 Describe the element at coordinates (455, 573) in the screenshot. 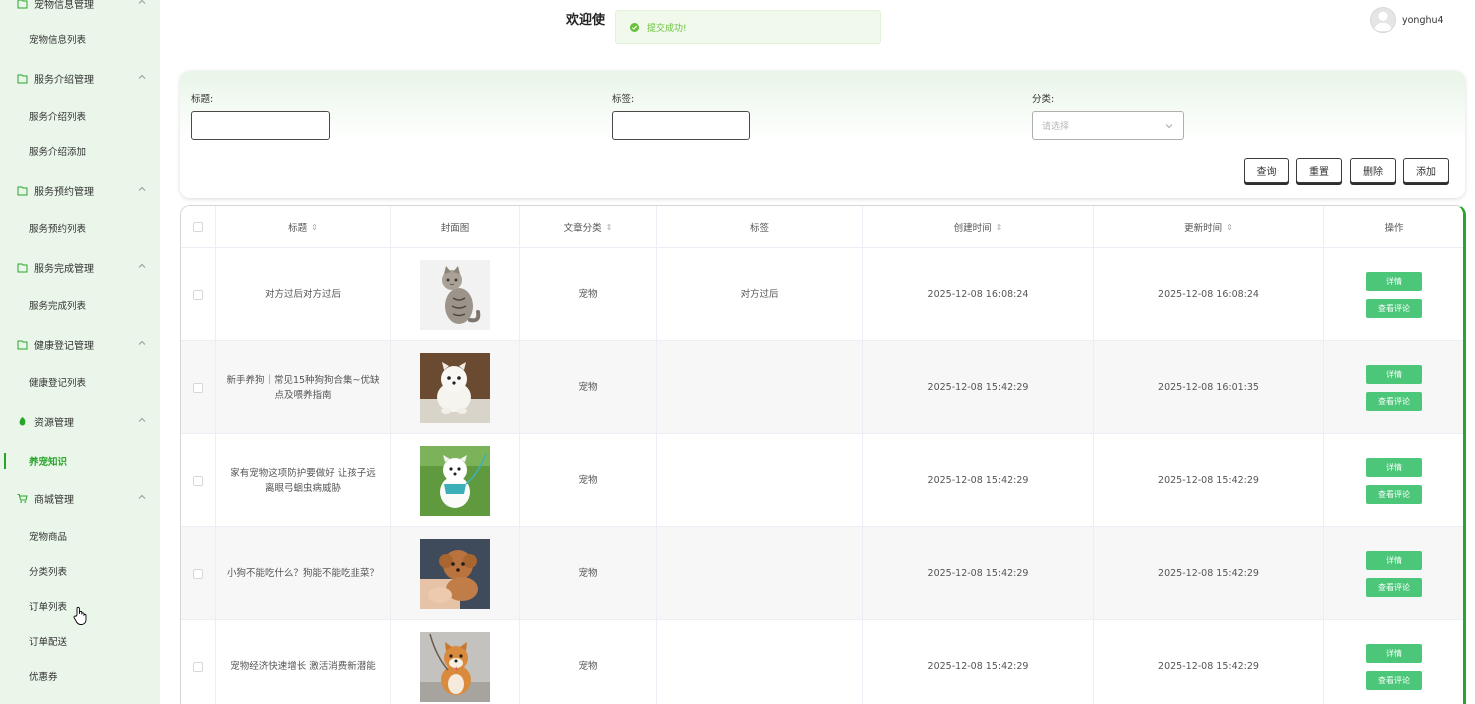

I see `poodle-photo` at that location.